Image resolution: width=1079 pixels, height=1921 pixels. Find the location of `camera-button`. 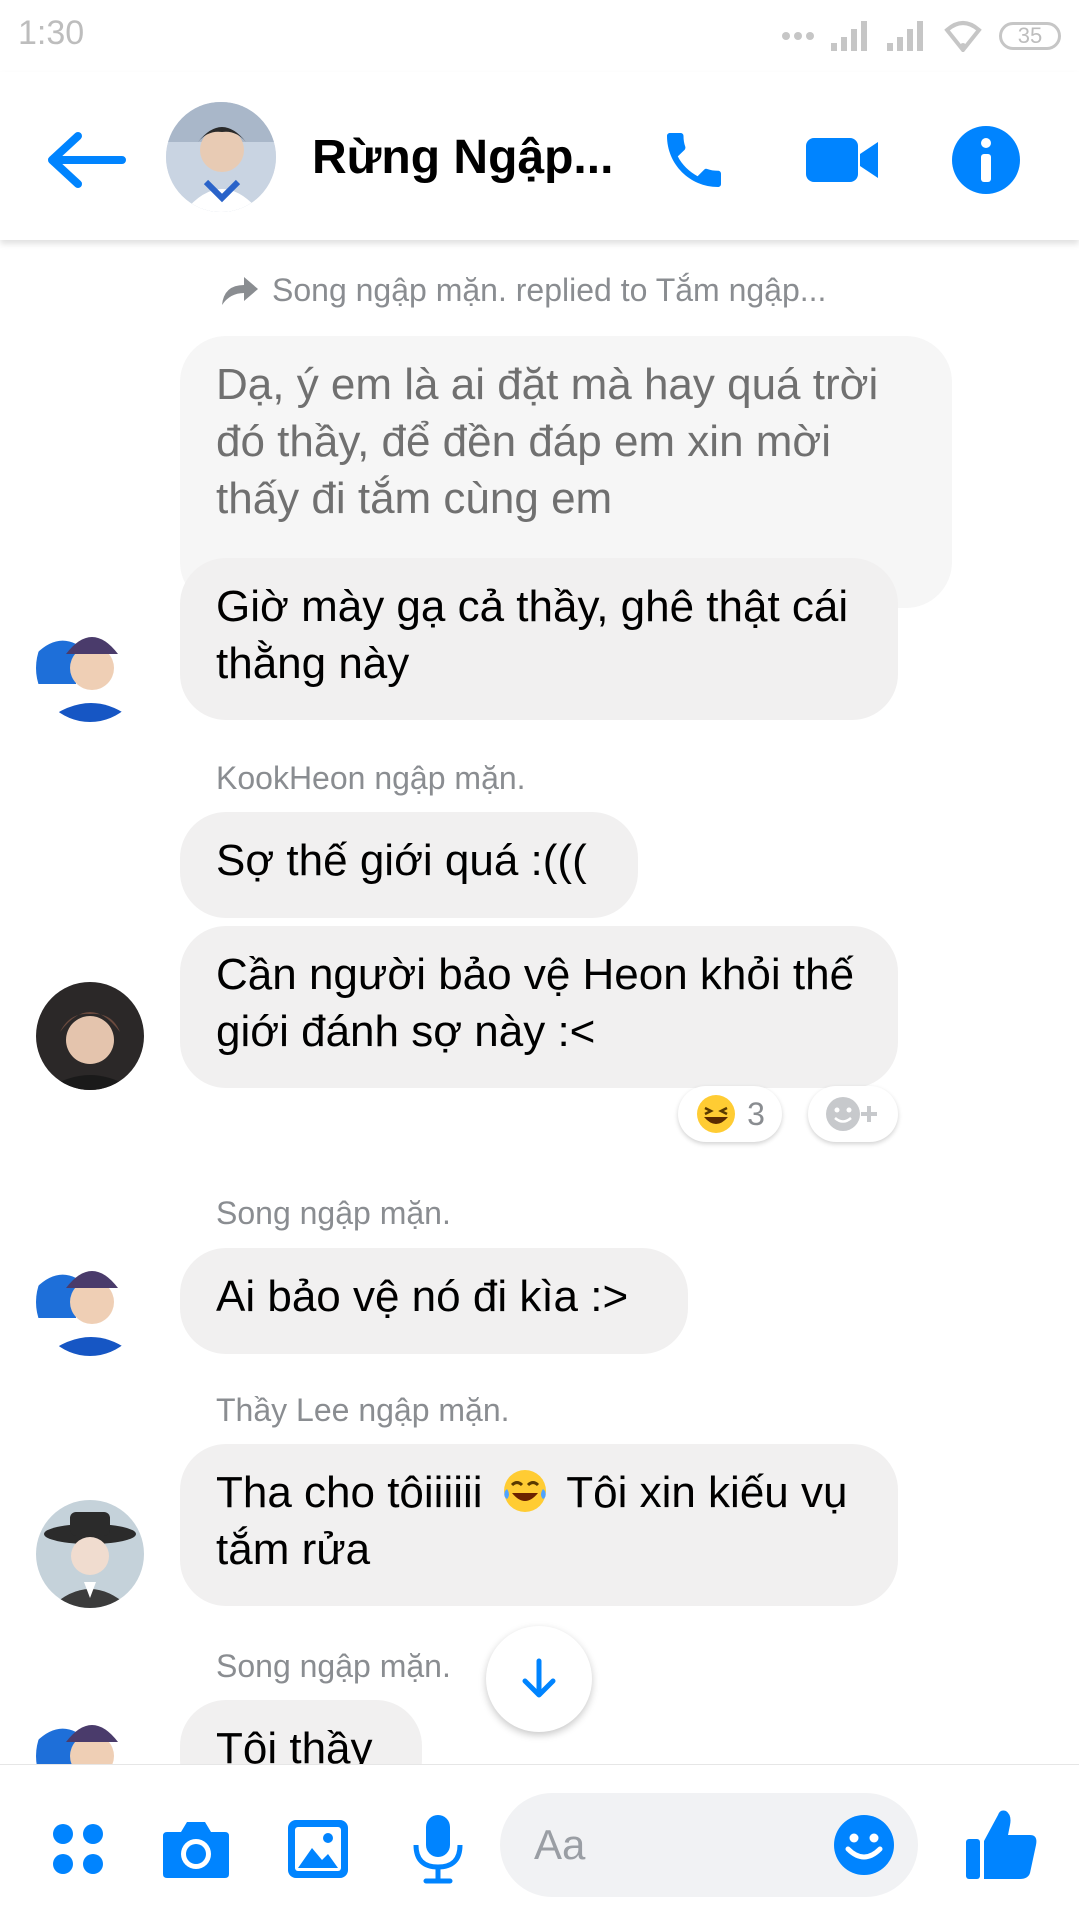

camera-button is located at coordinates (196, 1849).